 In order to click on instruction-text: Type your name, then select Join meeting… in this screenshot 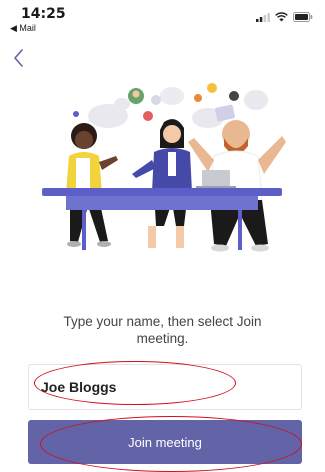, I will do `click(162, 330)`.